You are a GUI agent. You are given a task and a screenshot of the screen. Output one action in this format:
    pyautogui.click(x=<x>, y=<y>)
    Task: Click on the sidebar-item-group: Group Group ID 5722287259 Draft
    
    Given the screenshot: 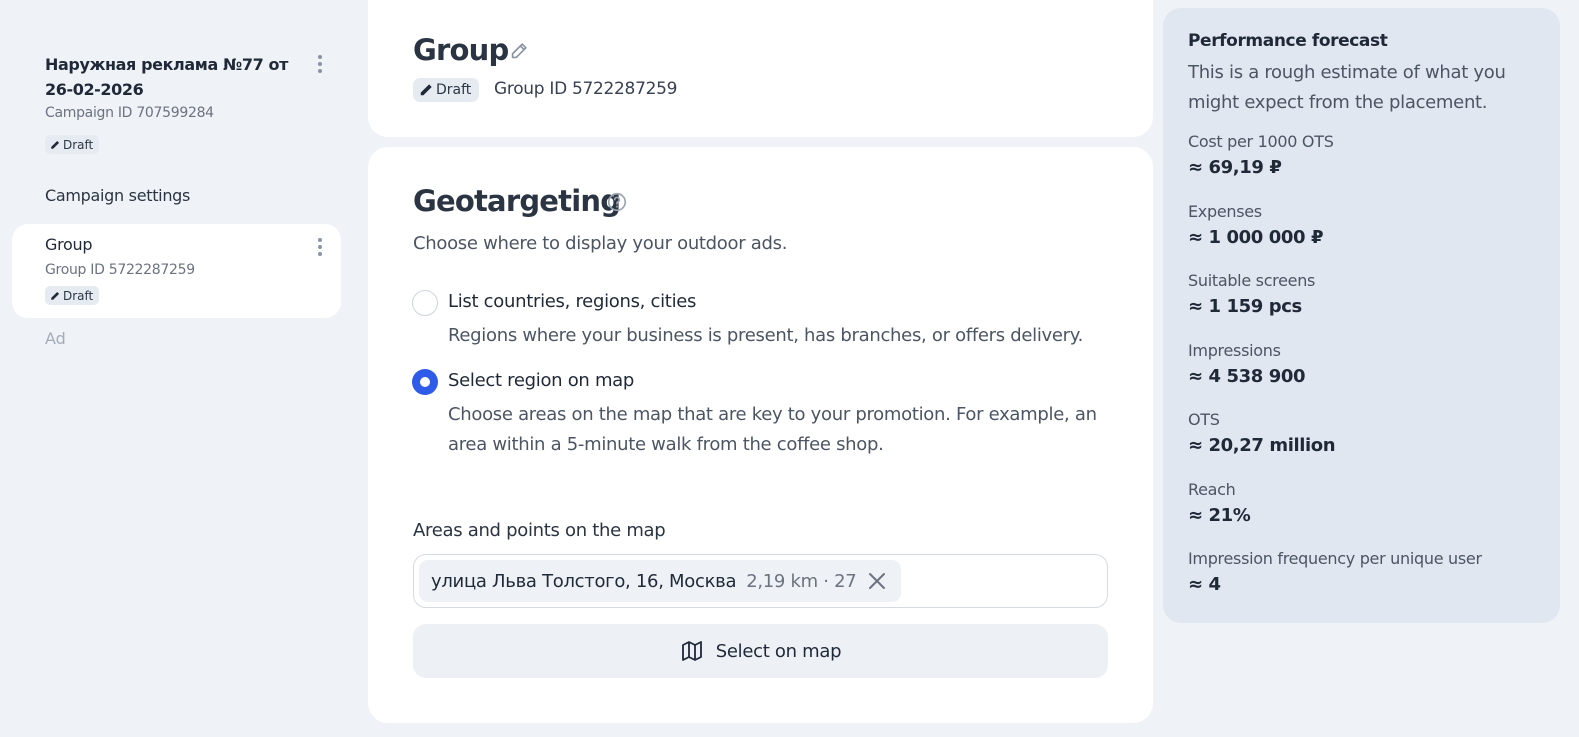 What is the action you would take?
    pyautogui.click(x=176, y=271)
    